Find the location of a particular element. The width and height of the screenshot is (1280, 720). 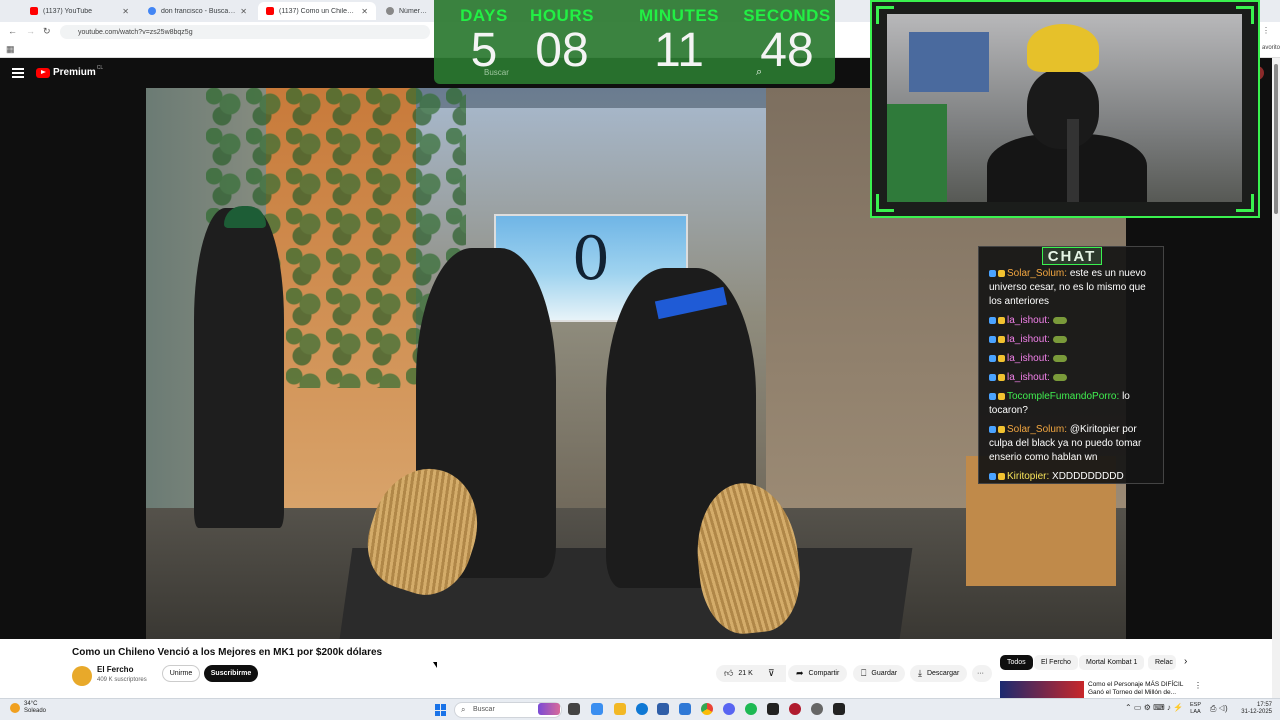

back-arrow-icon: ← is located at coordinates (12, 31).